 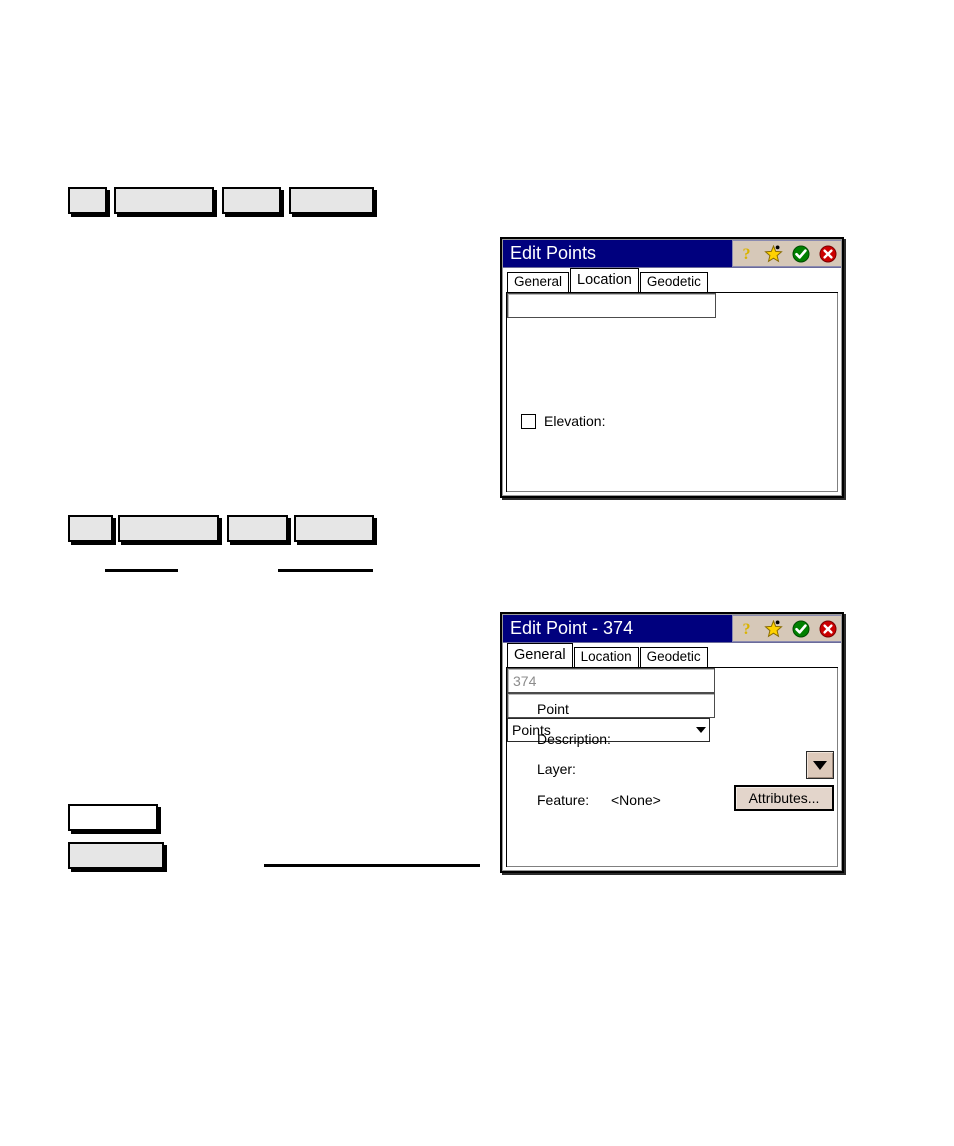 What do you see at coordinates (553, 253) in the screenshot?
I see `edit-points-title: Edit Points` at bounding box center [553, 253].